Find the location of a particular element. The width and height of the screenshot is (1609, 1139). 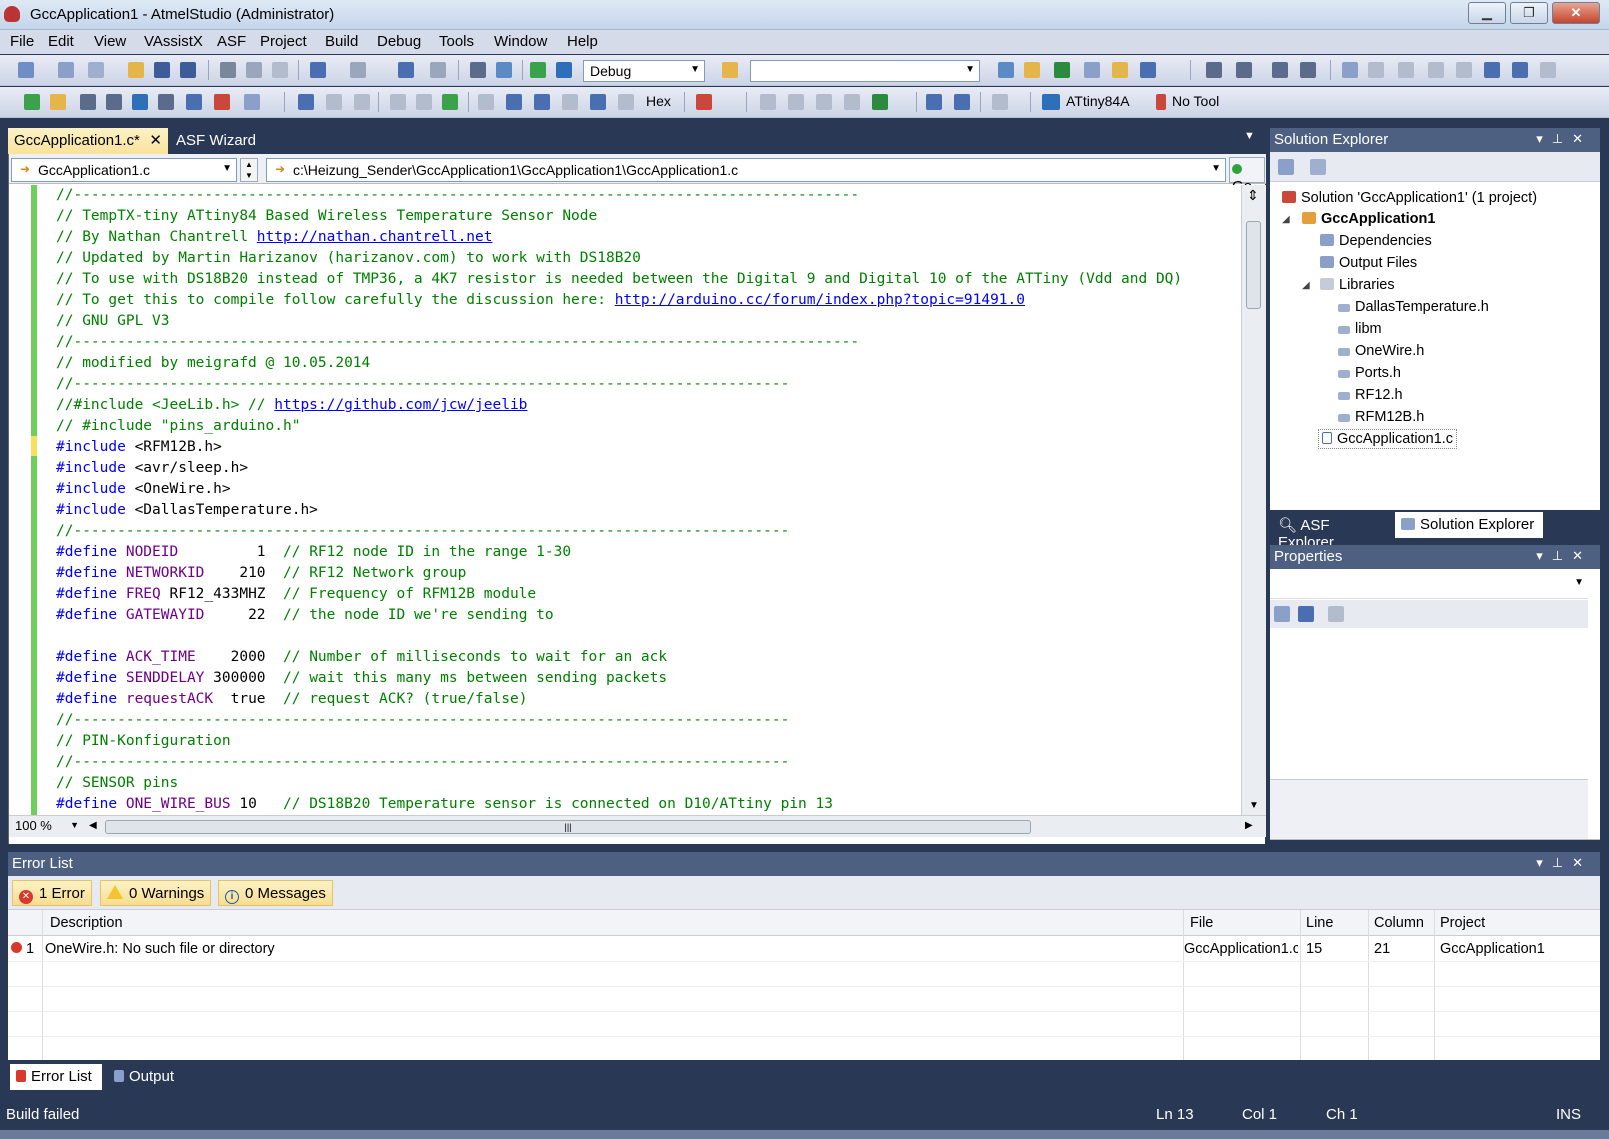

chip-icon is located at coordinates (166, 102).